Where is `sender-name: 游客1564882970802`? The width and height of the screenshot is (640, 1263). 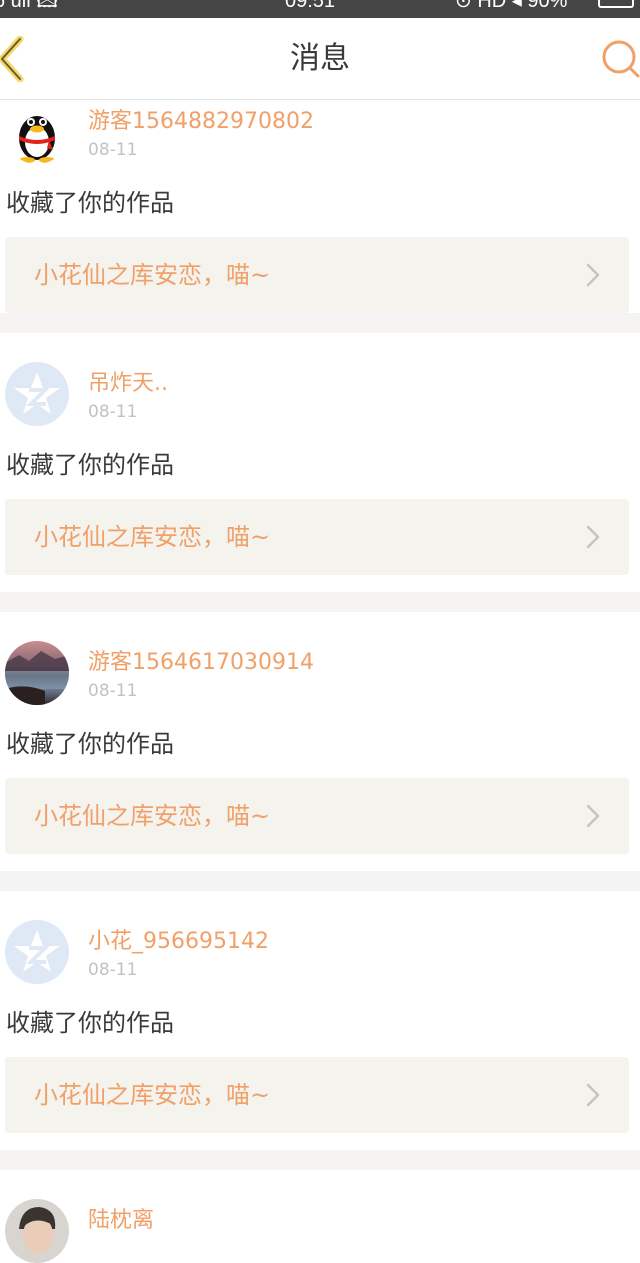 sender-name: 游客1564882970802 is located at coordinates (201, 122).